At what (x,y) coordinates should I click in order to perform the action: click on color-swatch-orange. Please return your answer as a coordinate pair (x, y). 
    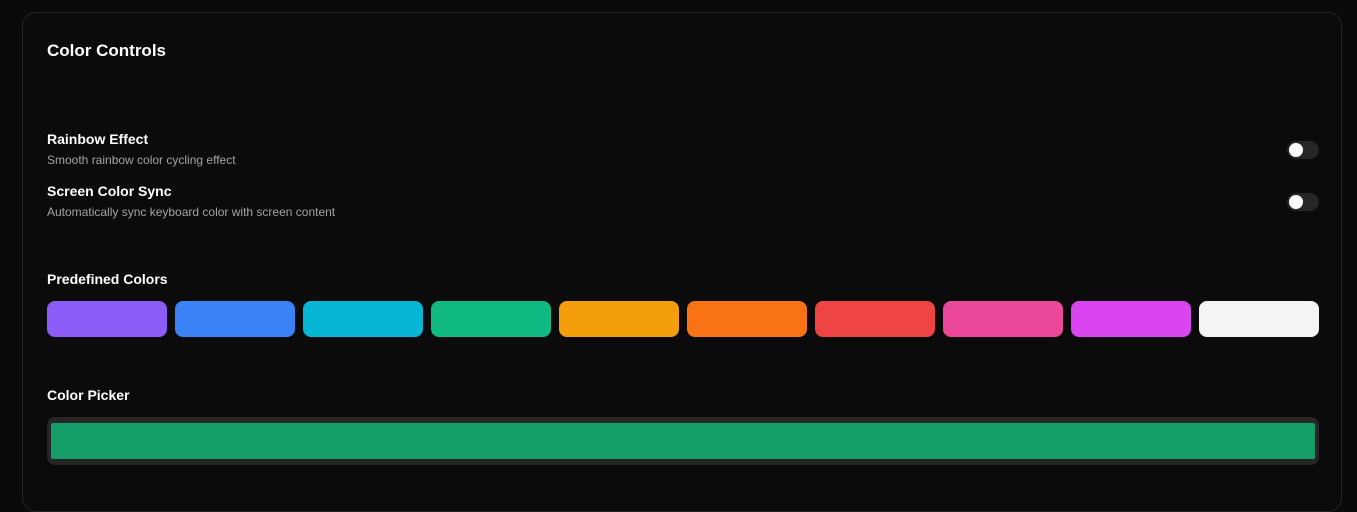
    Looking at the image, I should click on (747, 319).